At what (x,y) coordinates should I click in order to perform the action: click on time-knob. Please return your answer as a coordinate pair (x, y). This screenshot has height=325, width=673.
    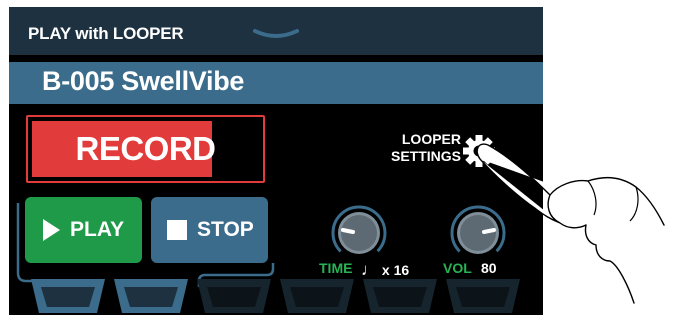
    Looking at the image, I should click on (359, 233).